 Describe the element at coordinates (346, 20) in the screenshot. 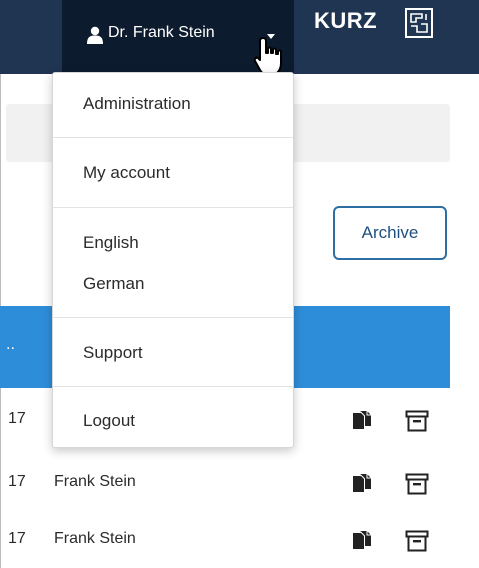

I see `brand-name: KURZ` at that location.